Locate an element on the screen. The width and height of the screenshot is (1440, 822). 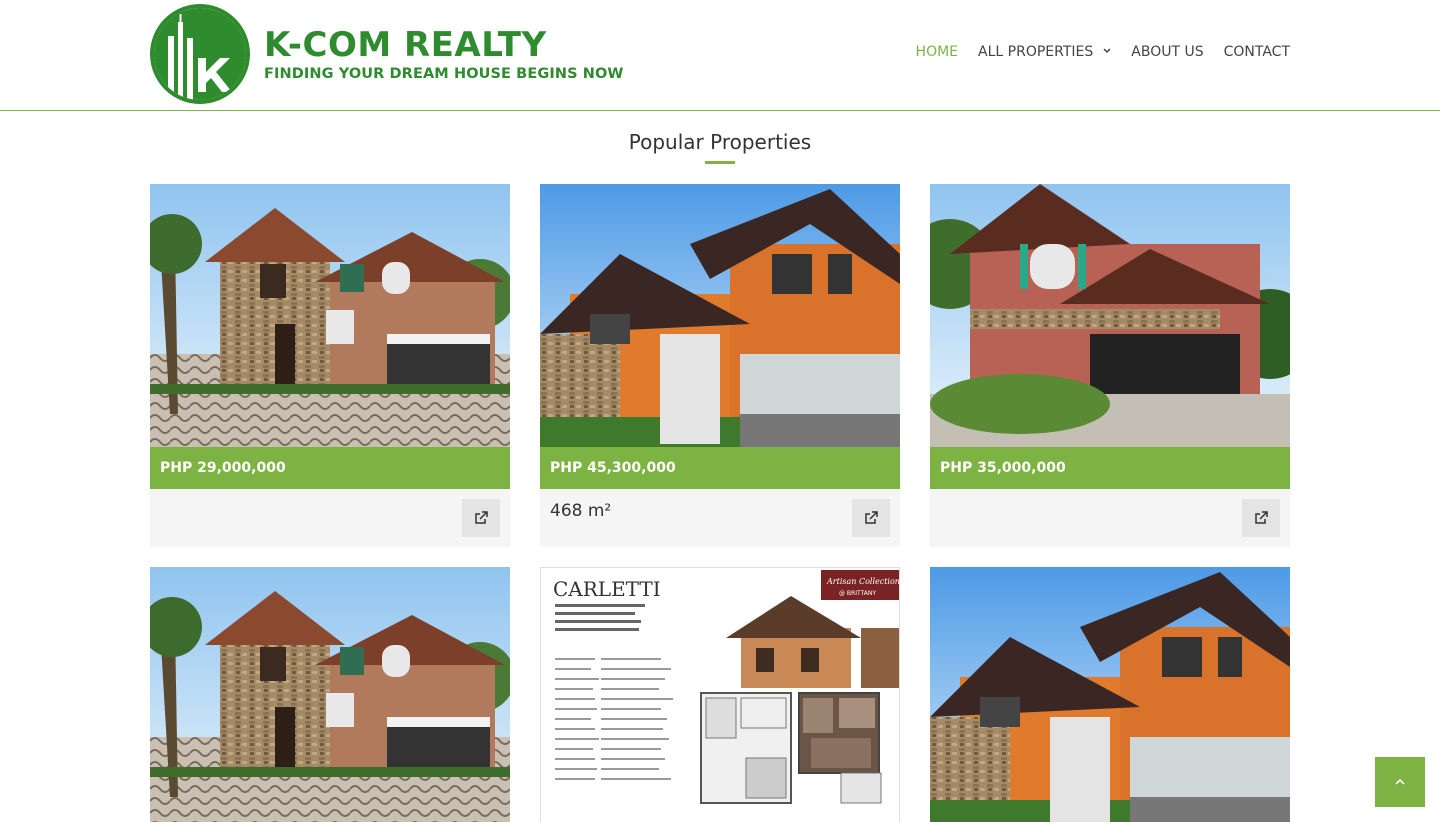
svg-text: Artisan Collection is located at coordinates (863, 581).